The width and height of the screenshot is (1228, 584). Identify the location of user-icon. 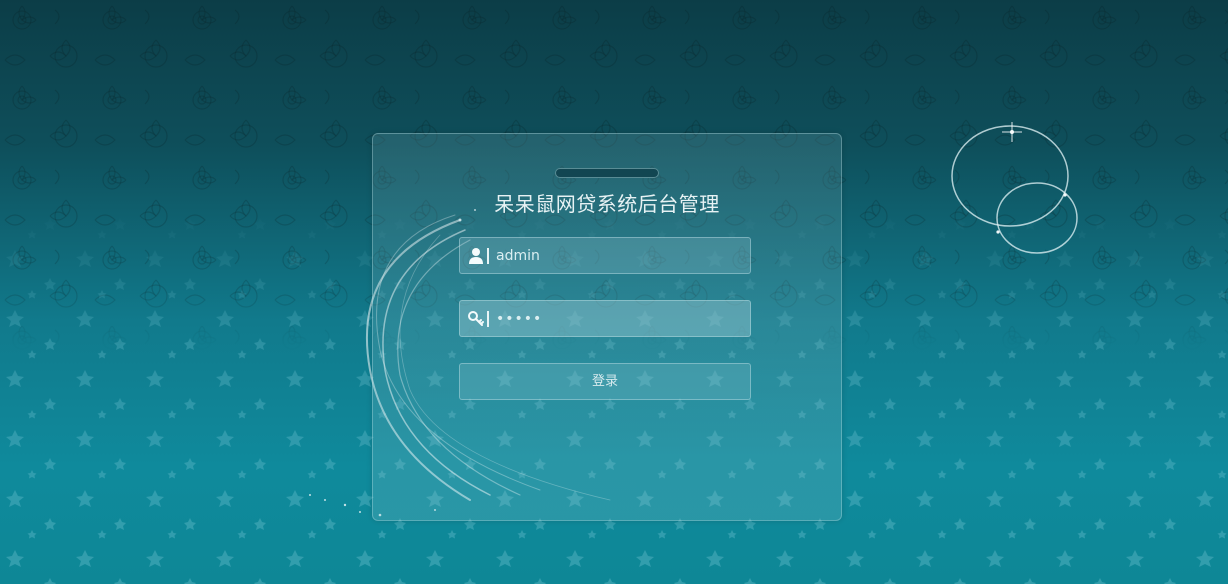
(476, 256).